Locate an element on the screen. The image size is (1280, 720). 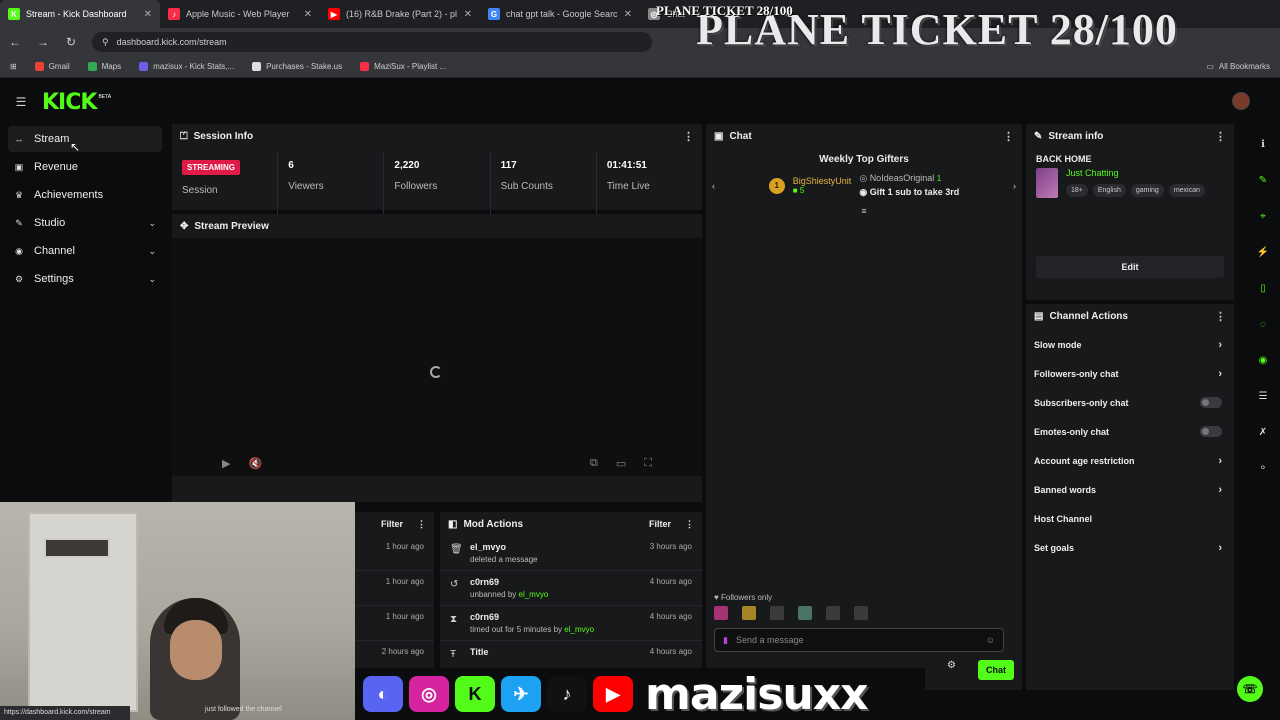
mod-menu-icon: ⋮ is located at coordinates (689, 524).